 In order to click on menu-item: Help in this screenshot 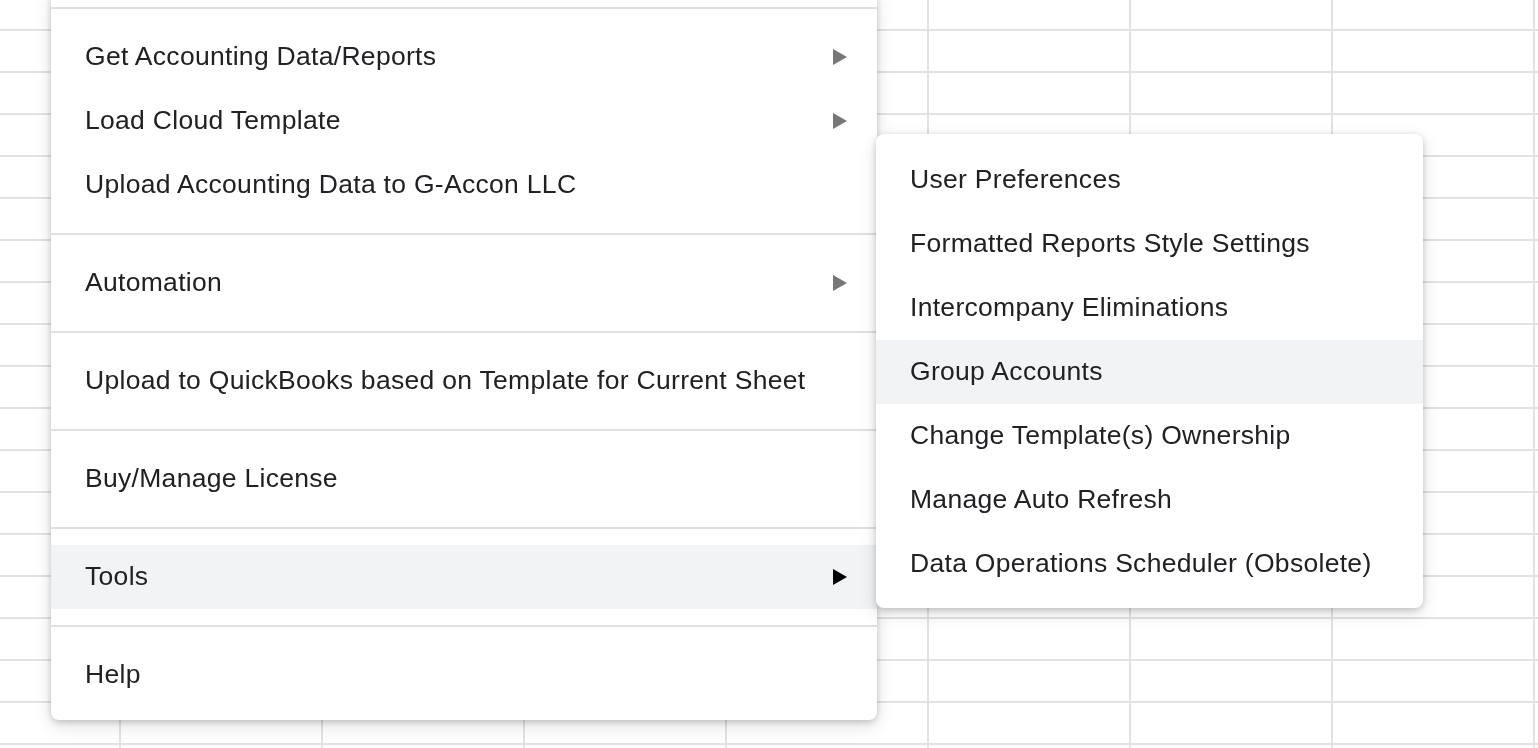, I will do `click(464, 675)`.